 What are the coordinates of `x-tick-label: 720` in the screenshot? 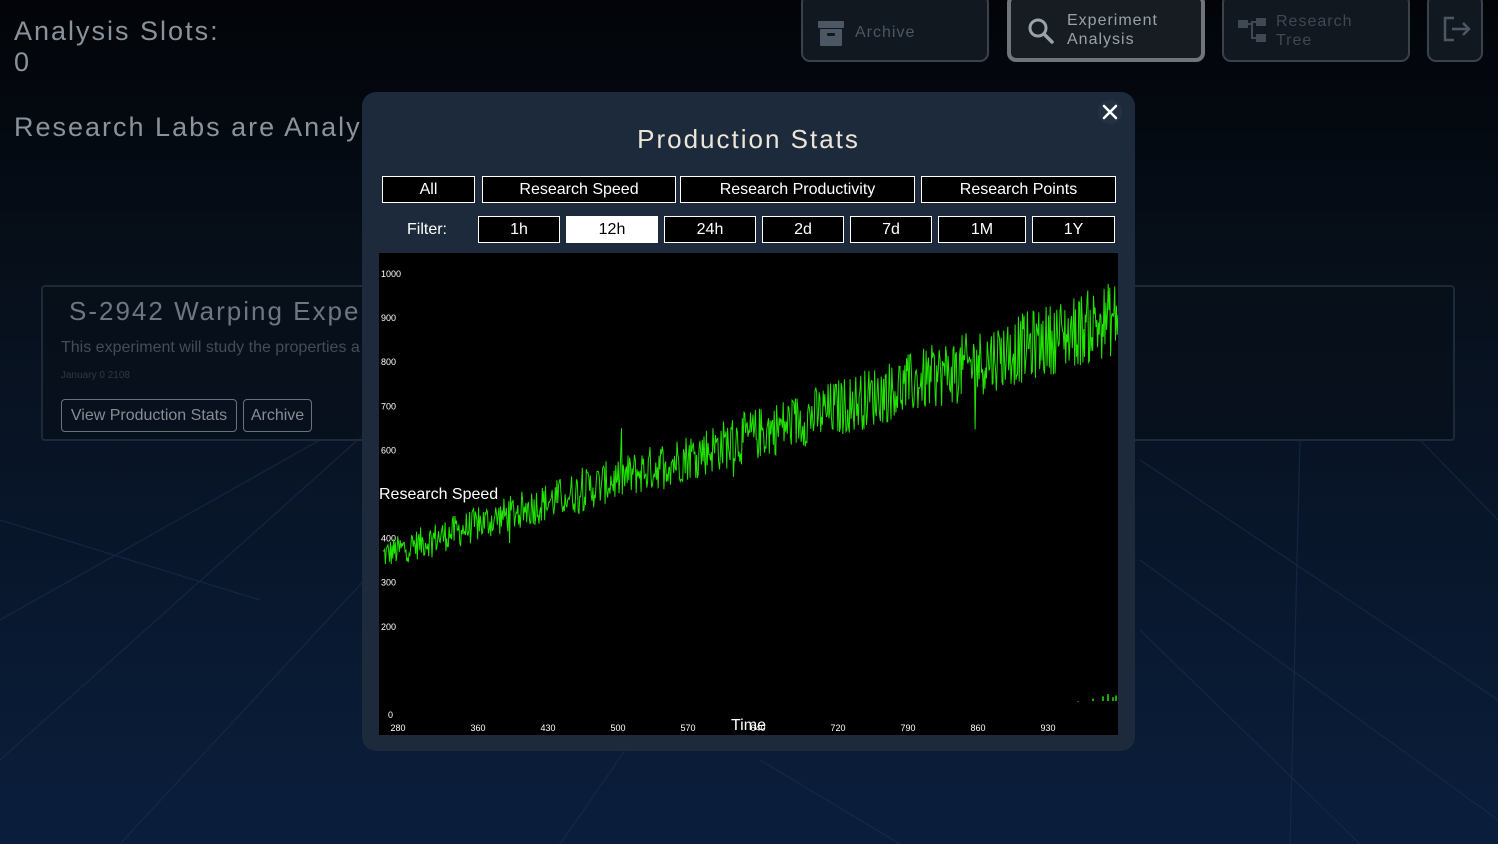 It's located at (837, 728).